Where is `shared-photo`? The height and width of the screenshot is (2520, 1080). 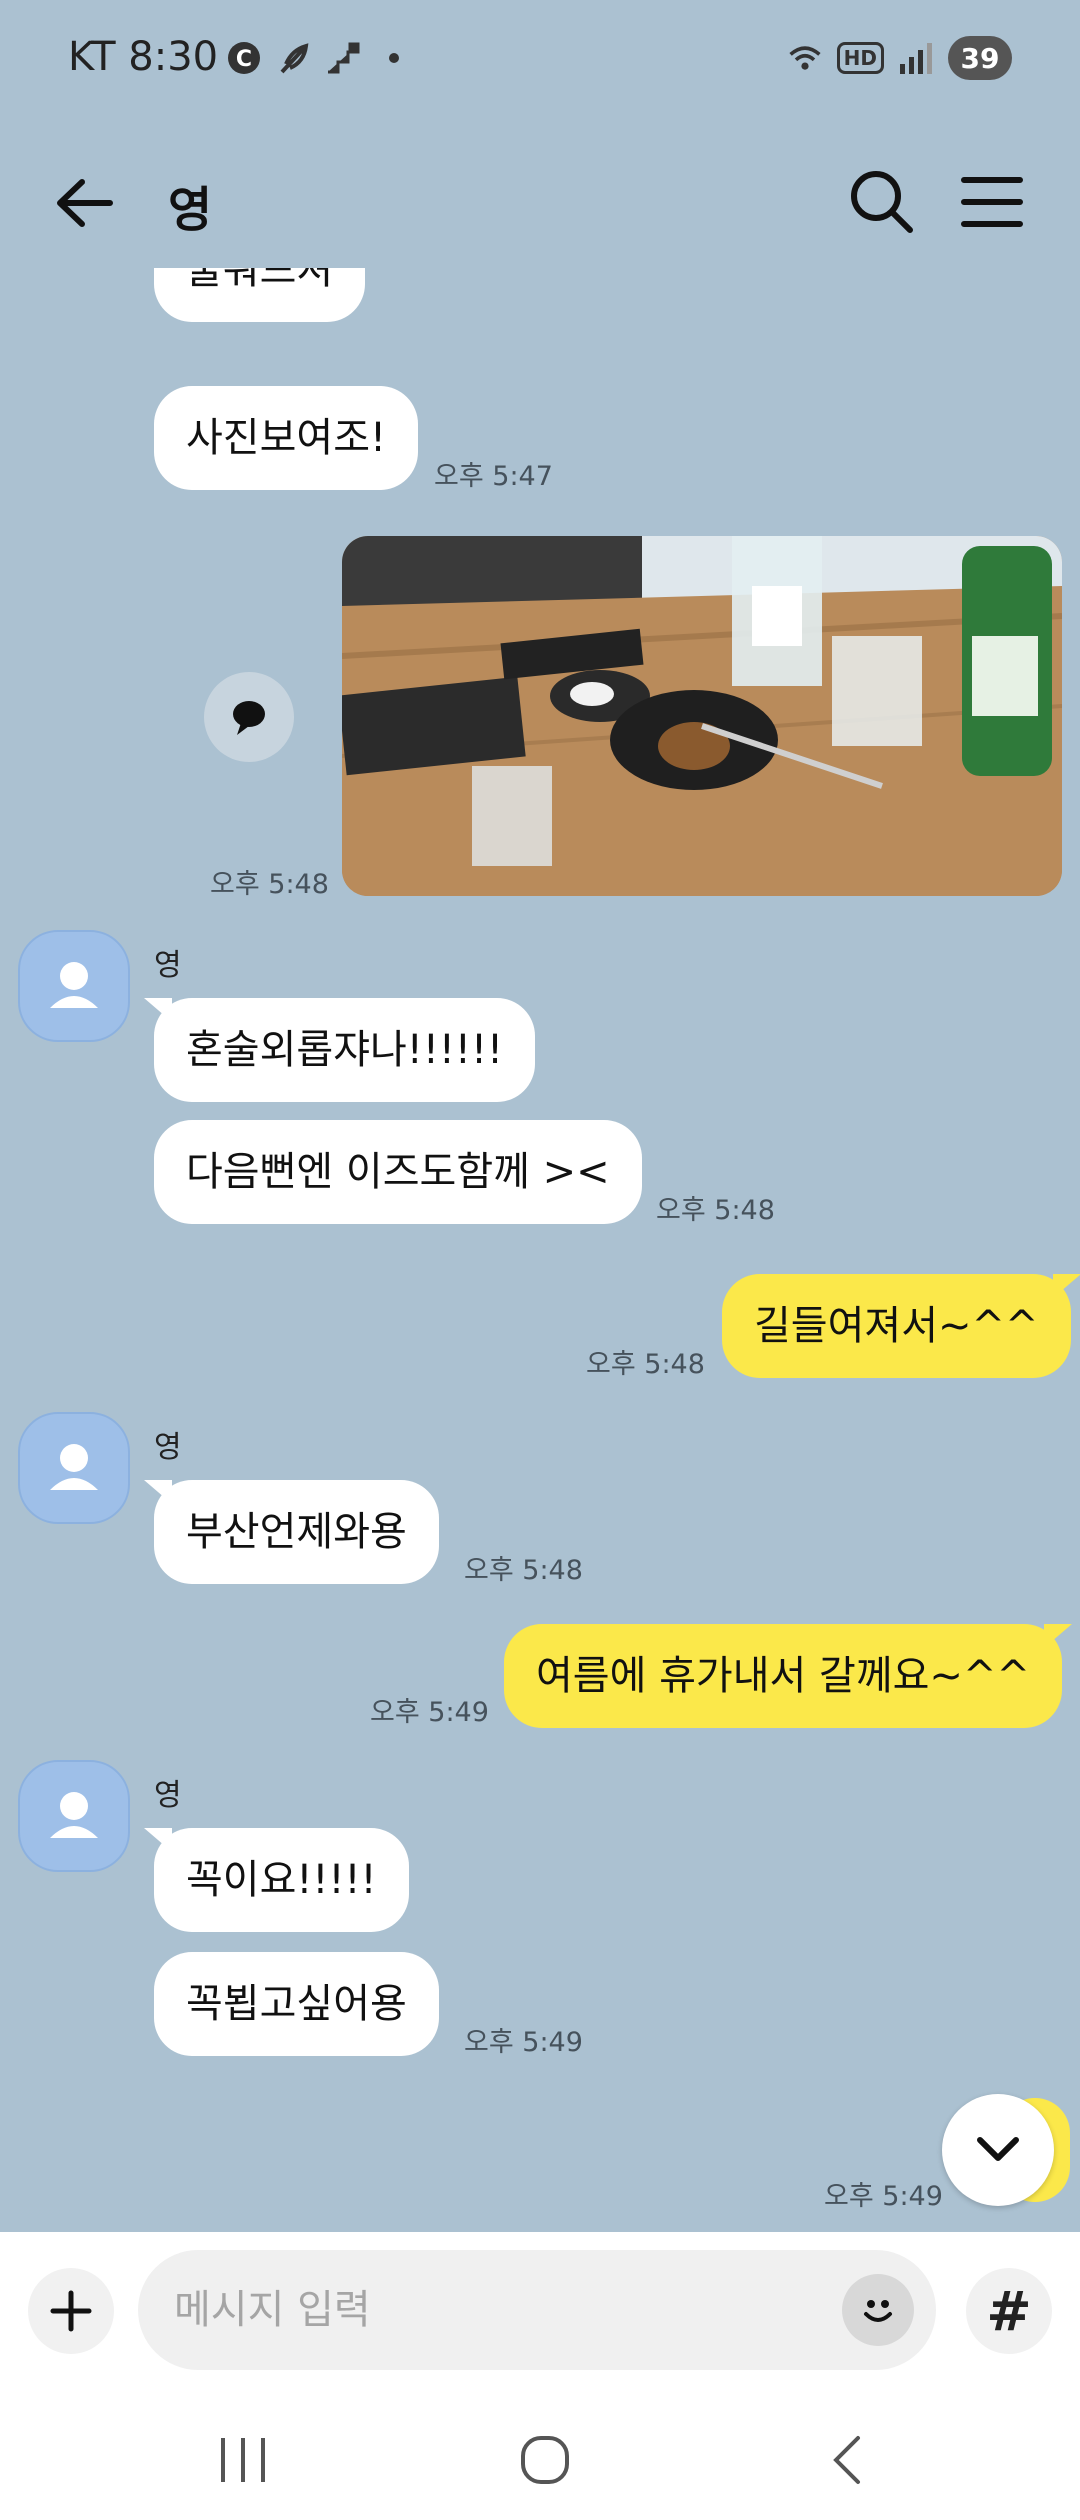 shared-photo is located at coordinates (702, 716).